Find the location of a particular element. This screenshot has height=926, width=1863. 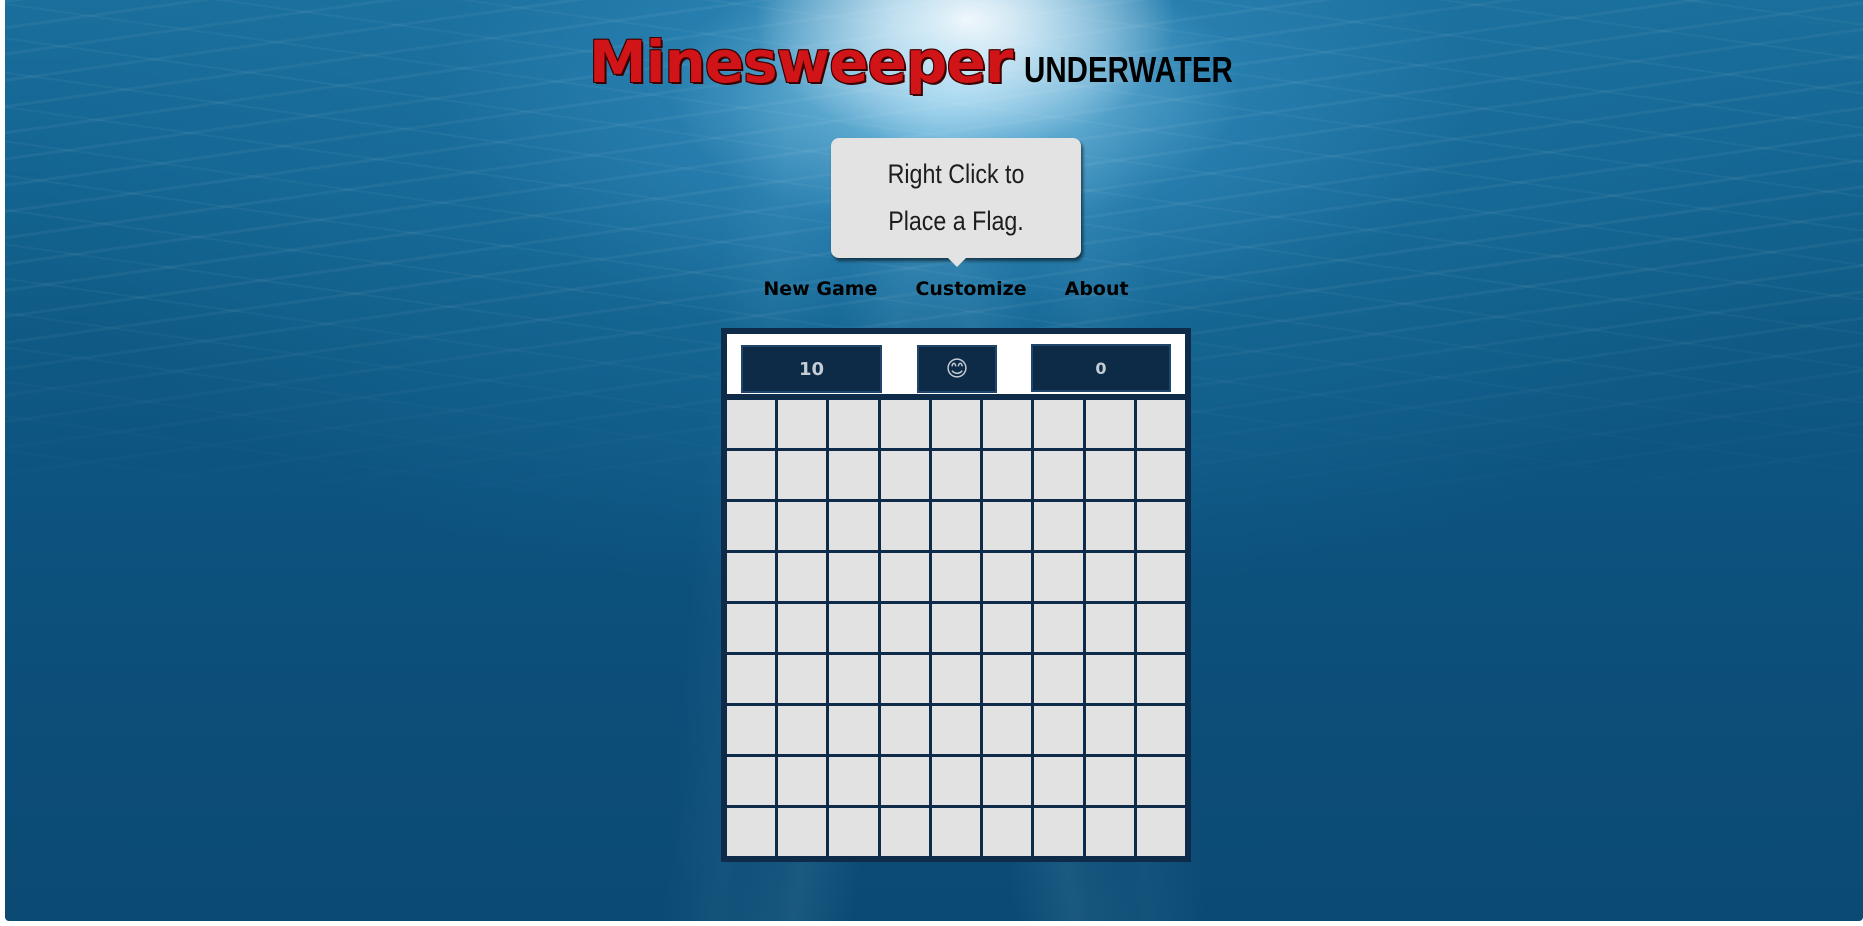

about-link: About is located at coordinates (1097, 289).